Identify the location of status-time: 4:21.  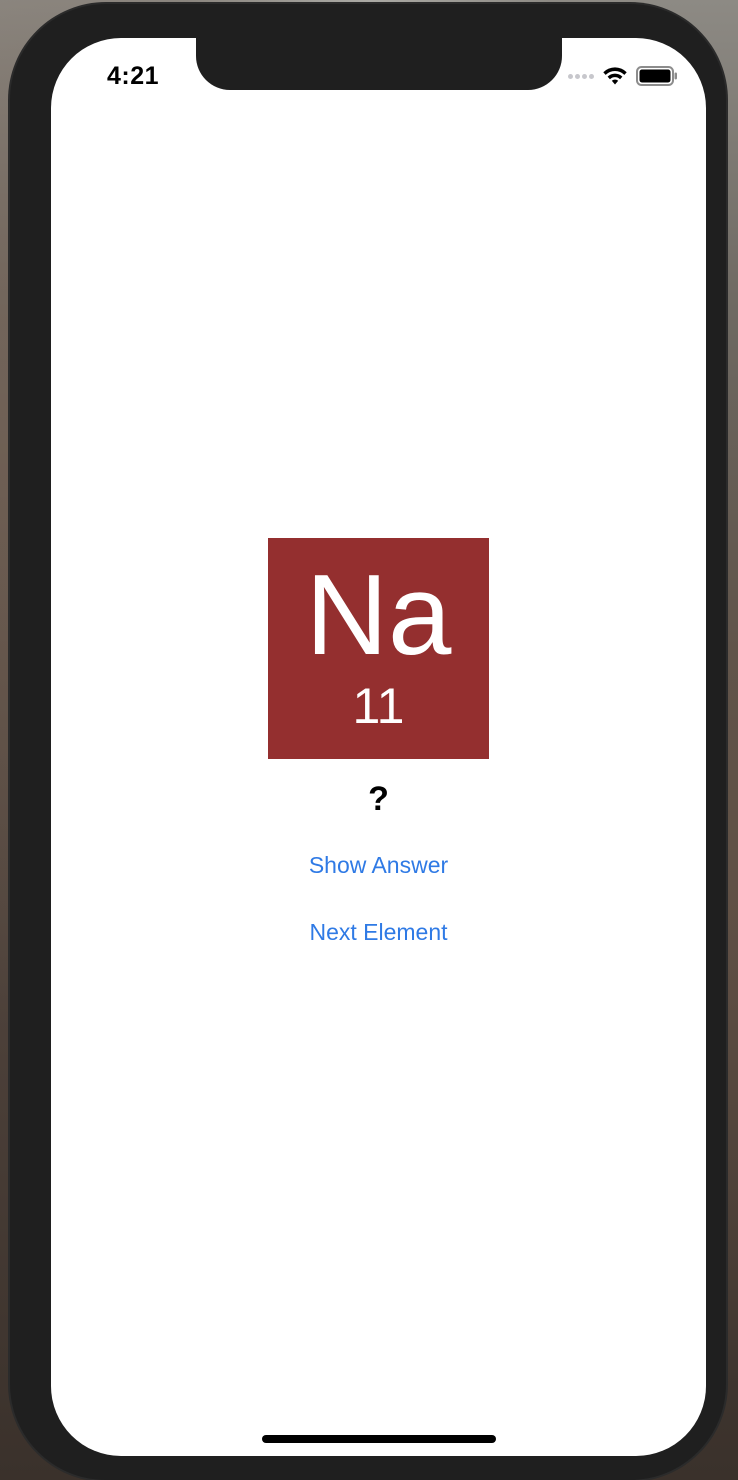
(133, 76).